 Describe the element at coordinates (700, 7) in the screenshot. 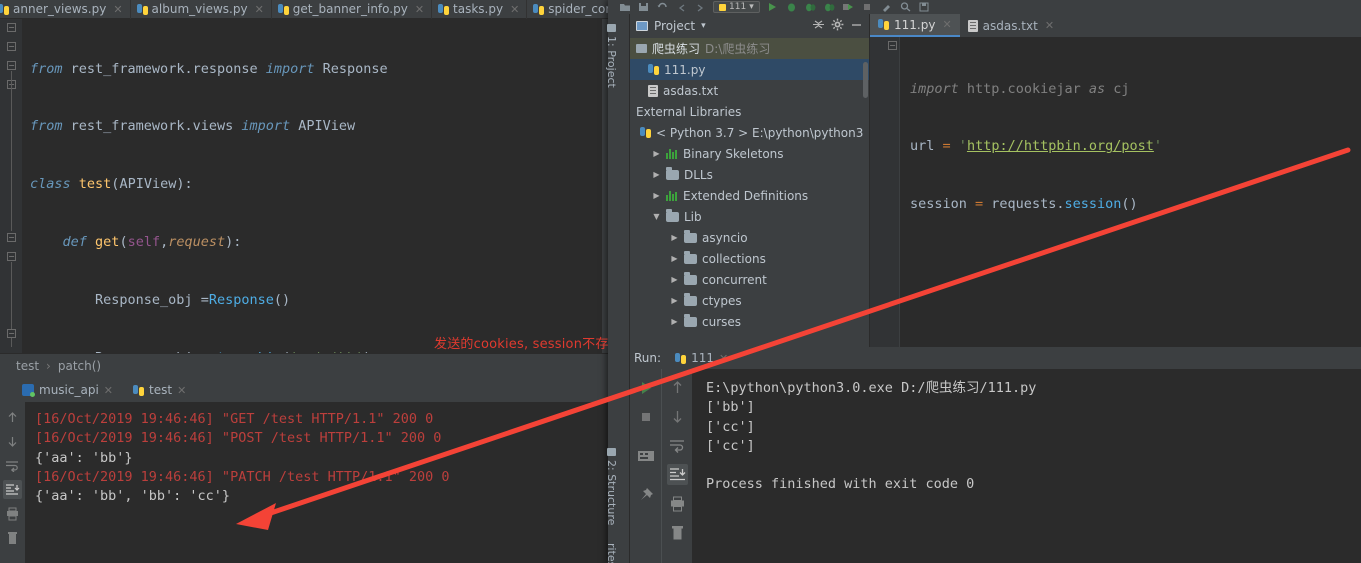

I see `redo-icon` at that location.